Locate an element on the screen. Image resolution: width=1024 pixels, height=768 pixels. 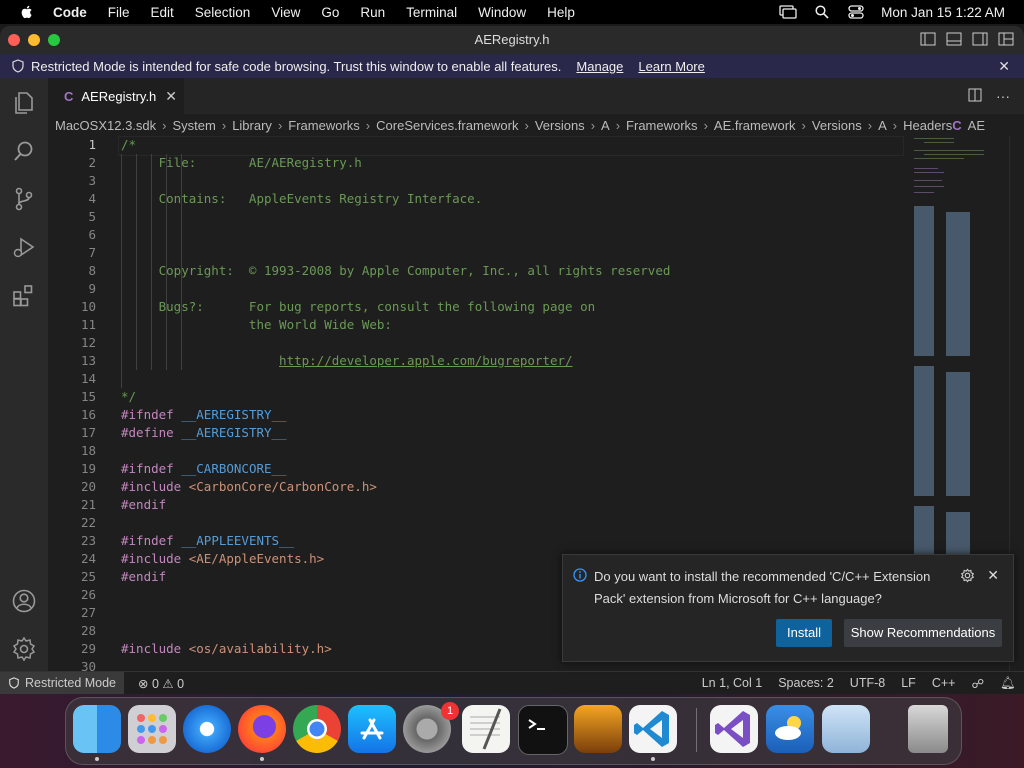
code-text: #ifndef __APPLEEVENTS__ is located at coordinates (207, 541).